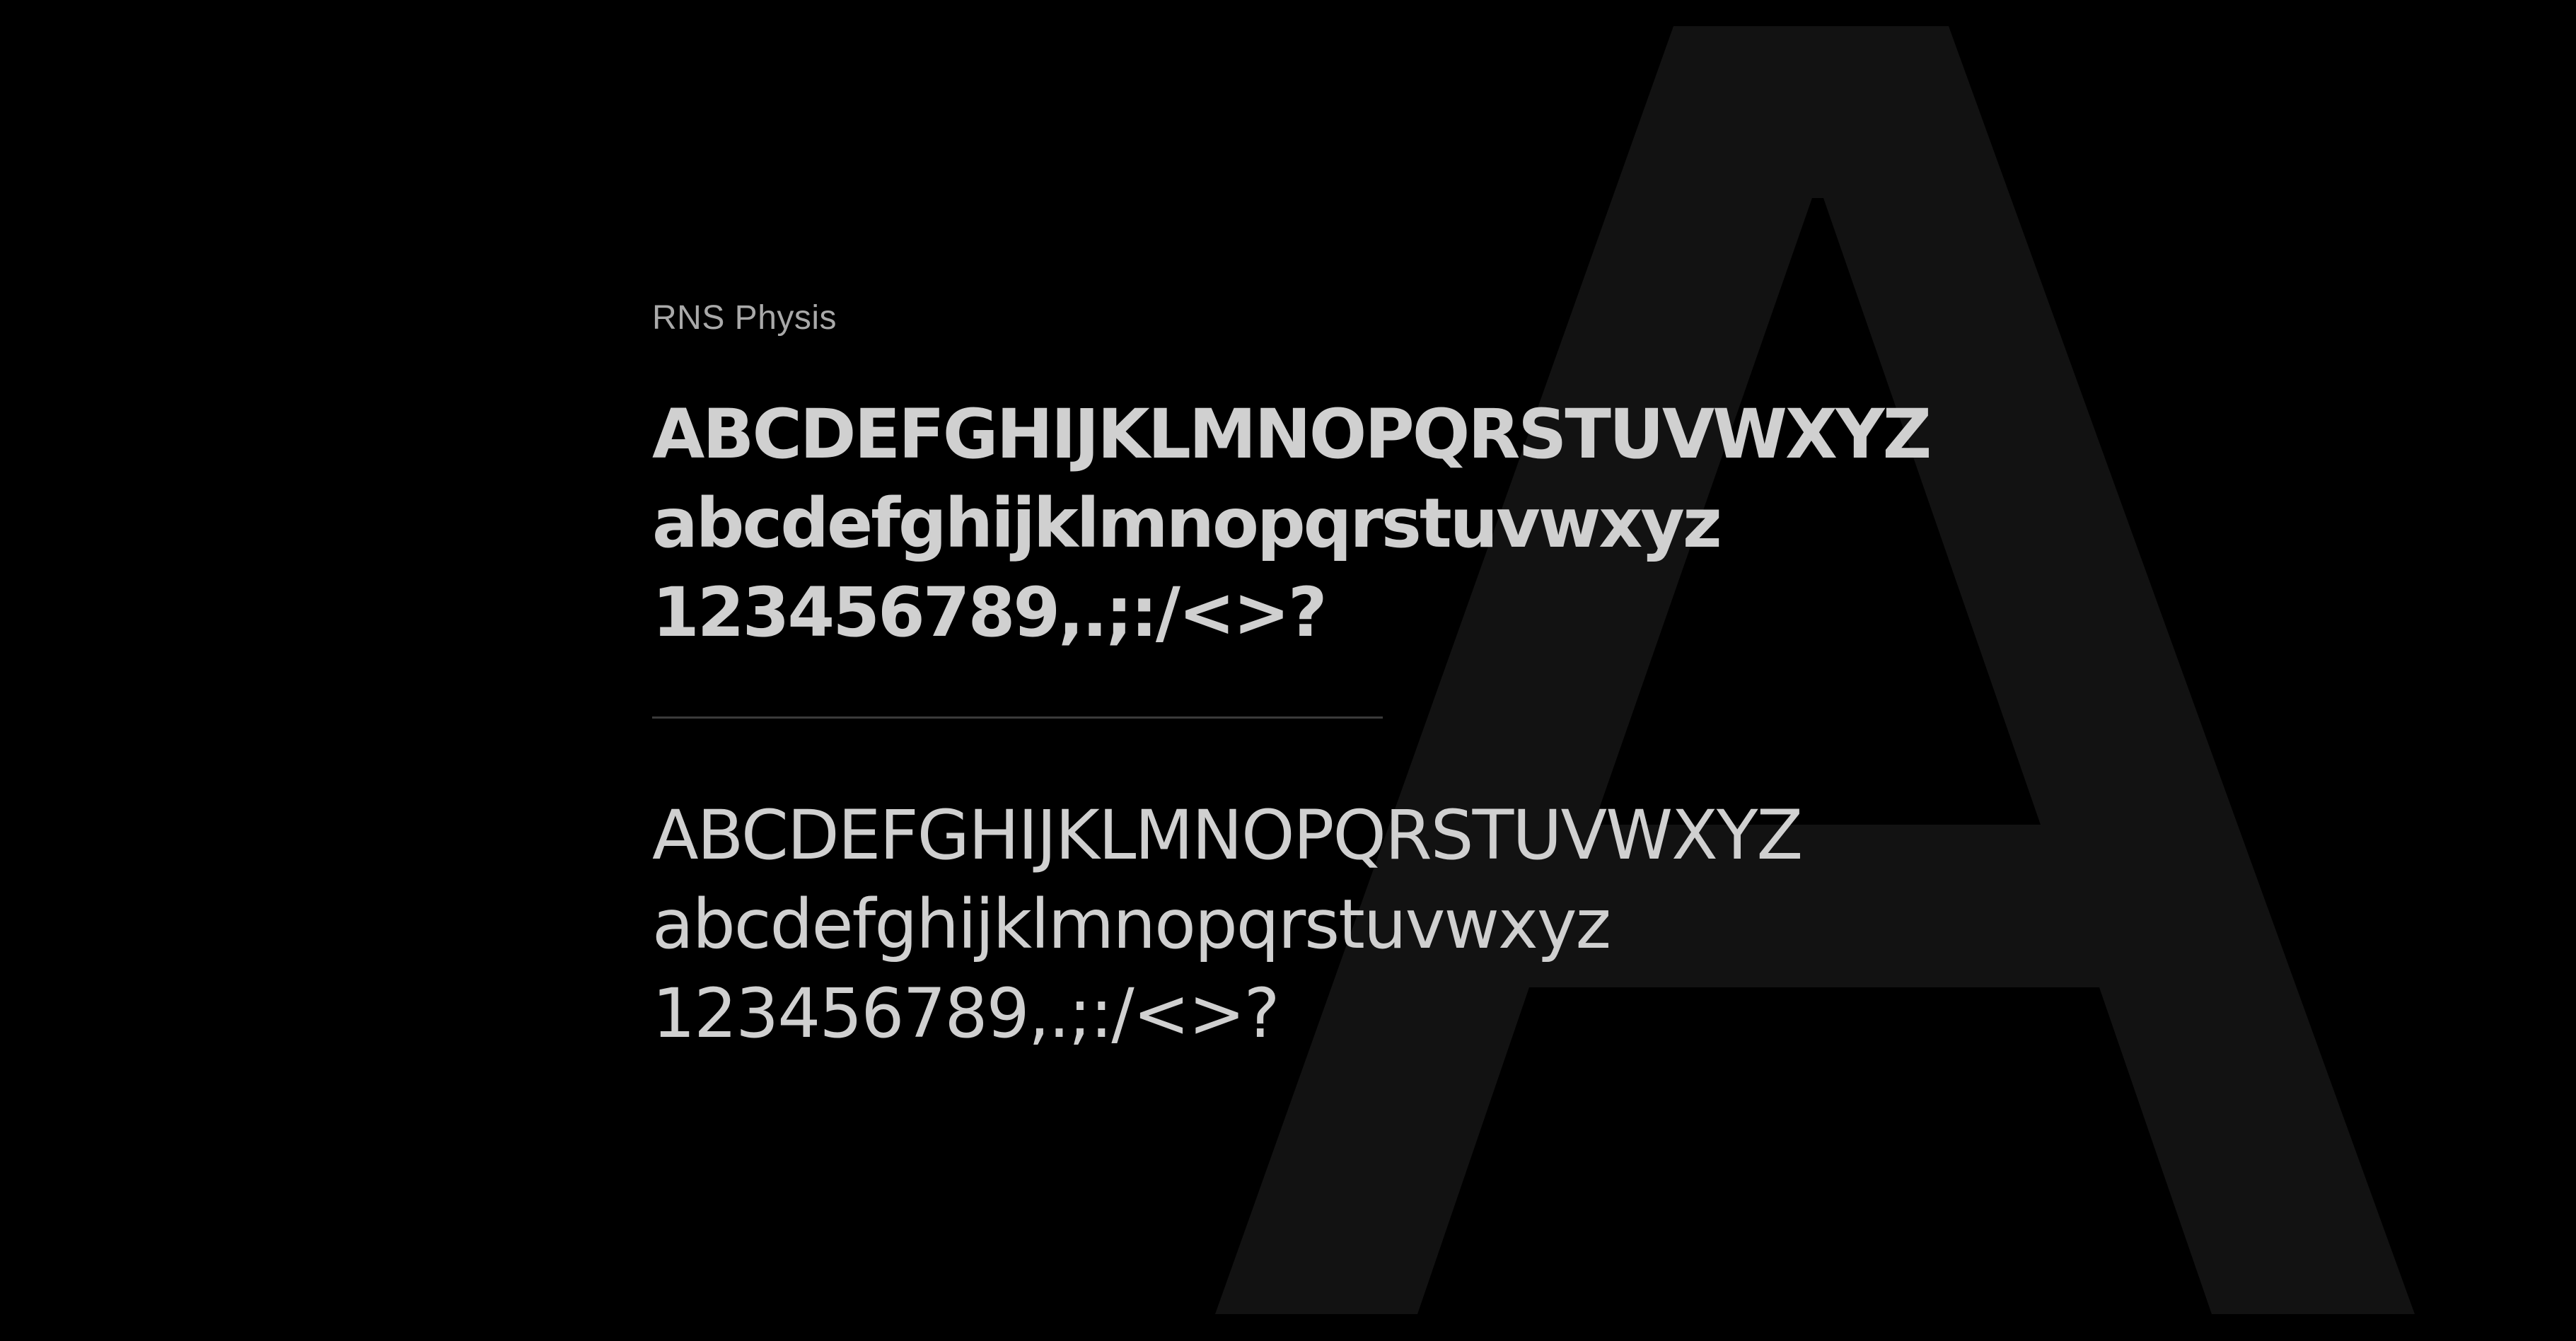 The width and height of the screenshot is (2576, 1341). I want to click on regular-numerals-line: 123456789,.;:/<>?, so click(966, 1014).